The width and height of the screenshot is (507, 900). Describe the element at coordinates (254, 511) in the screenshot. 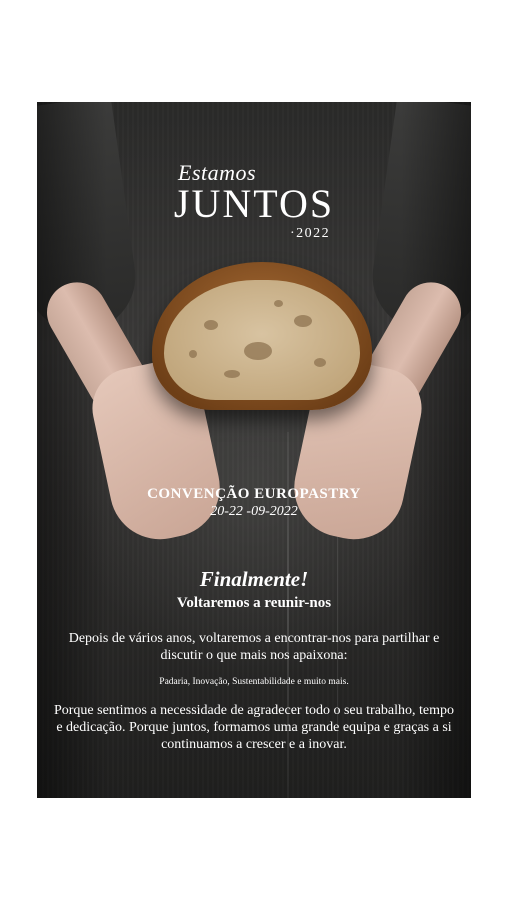

I see `event-date: 20-22 -09-2022` at that location.